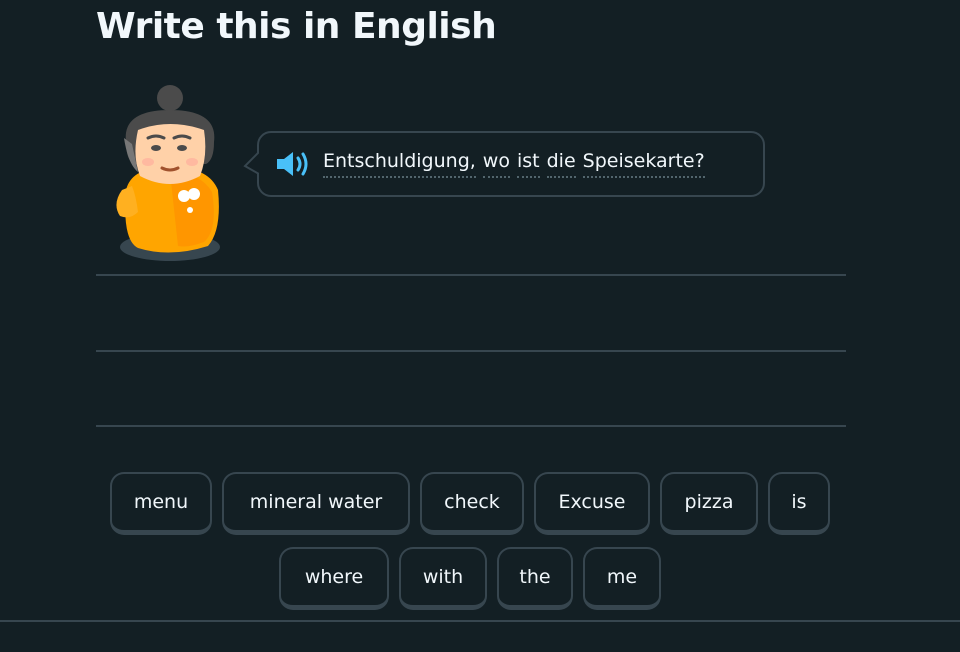  What do you see at coordinates (622, 578) in the screenshot?
I see `word-tile: me` at bounding box center [622, 578].